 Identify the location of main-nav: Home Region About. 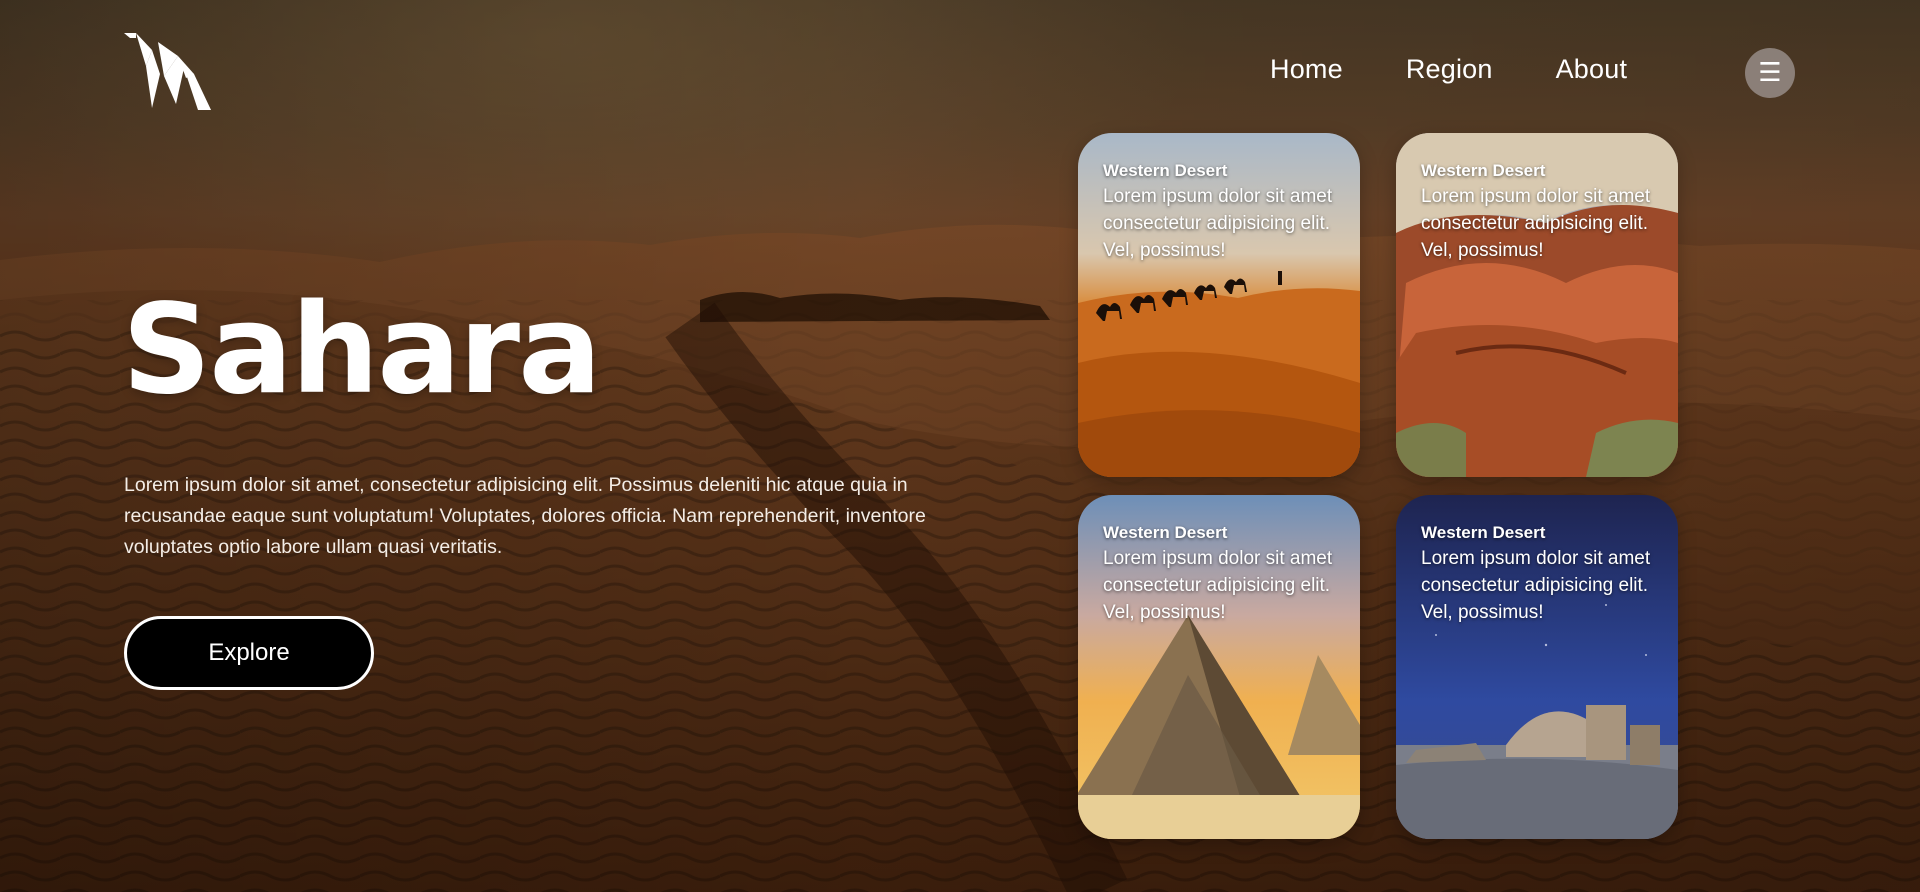
(1448, 69).